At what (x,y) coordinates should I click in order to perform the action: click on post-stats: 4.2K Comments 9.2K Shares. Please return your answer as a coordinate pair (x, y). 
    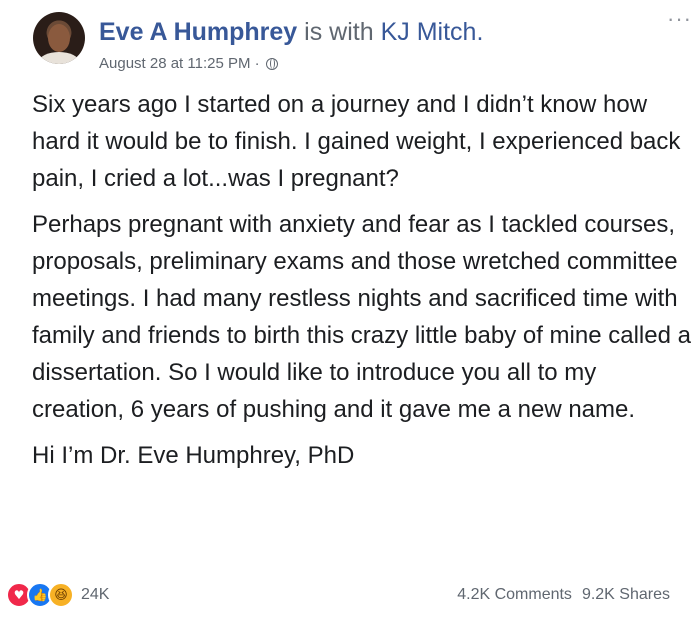
    Looking at the image, I should click on (563, 595).